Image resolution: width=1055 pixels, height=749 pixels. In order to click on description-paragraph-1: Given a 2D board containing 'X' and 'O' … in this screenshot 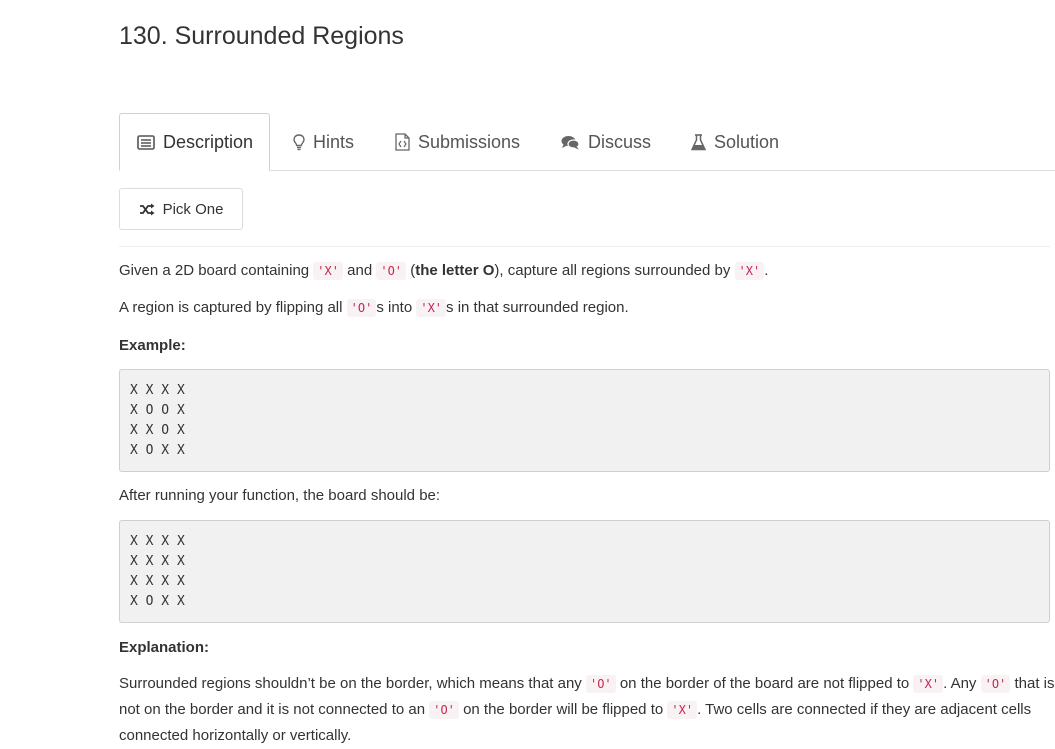, I will do `click(444, 271)`.